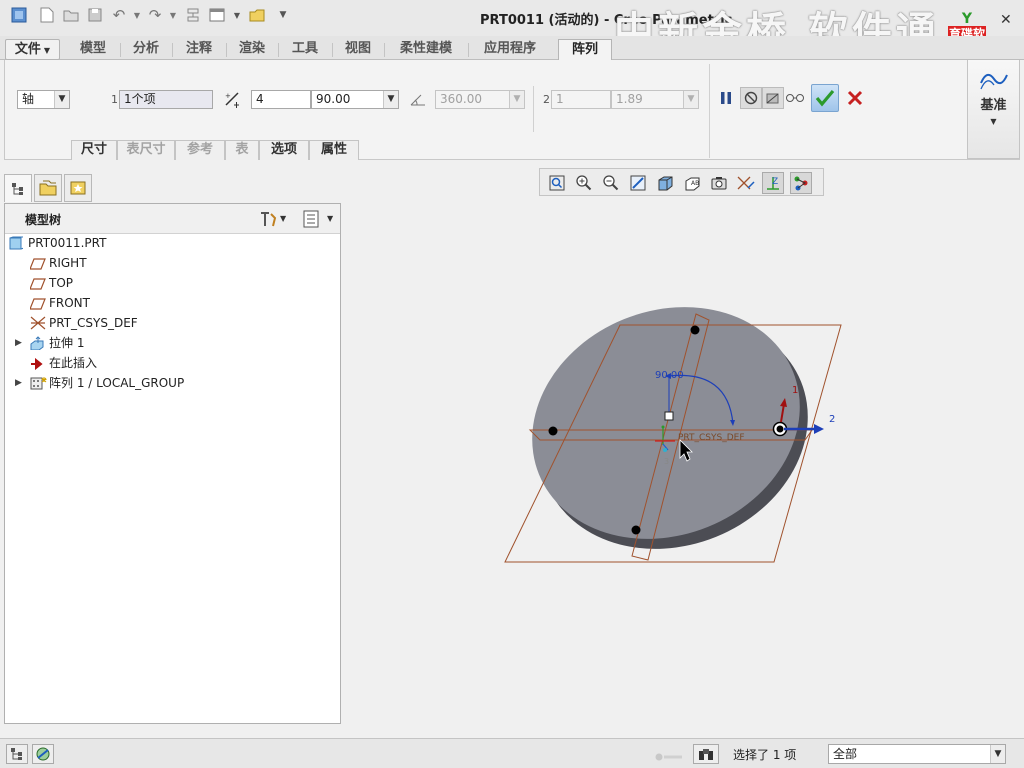 The height and width of the screenshot is (768, 1024). Describe the element at coordinates (801, 183) in the screenshot. I see `spin-center-icon` at that location.